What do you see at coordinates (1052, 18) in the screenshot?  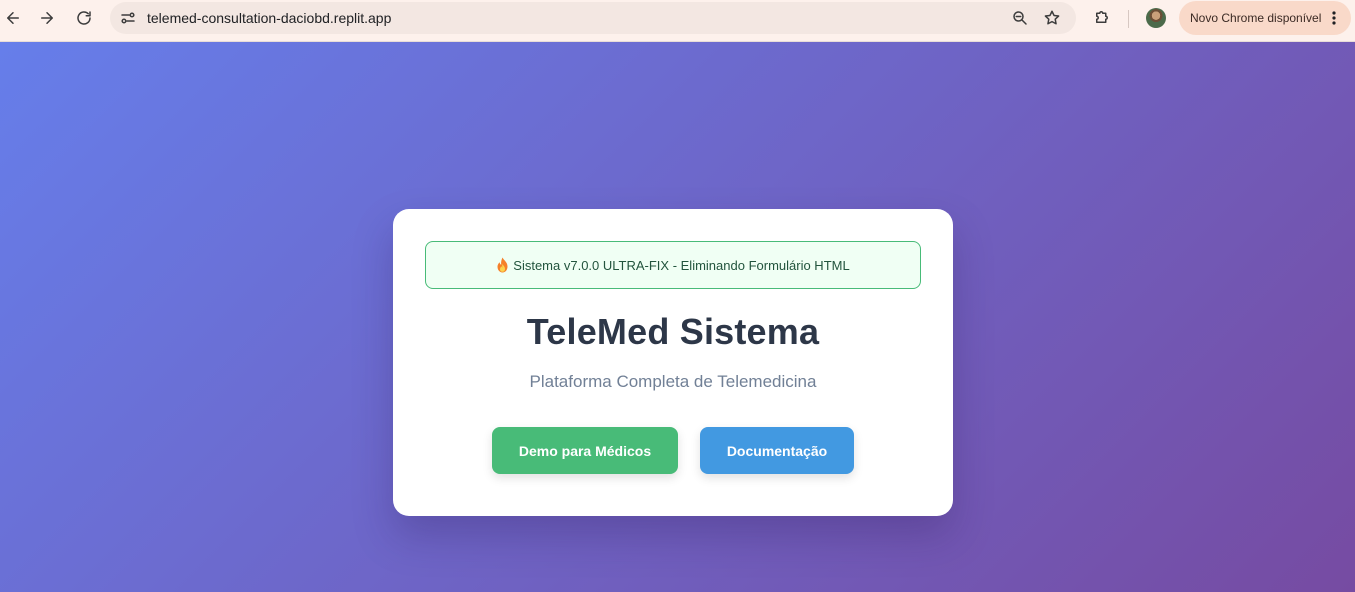 I see `star-icon` at bounding box center [1052, 18].